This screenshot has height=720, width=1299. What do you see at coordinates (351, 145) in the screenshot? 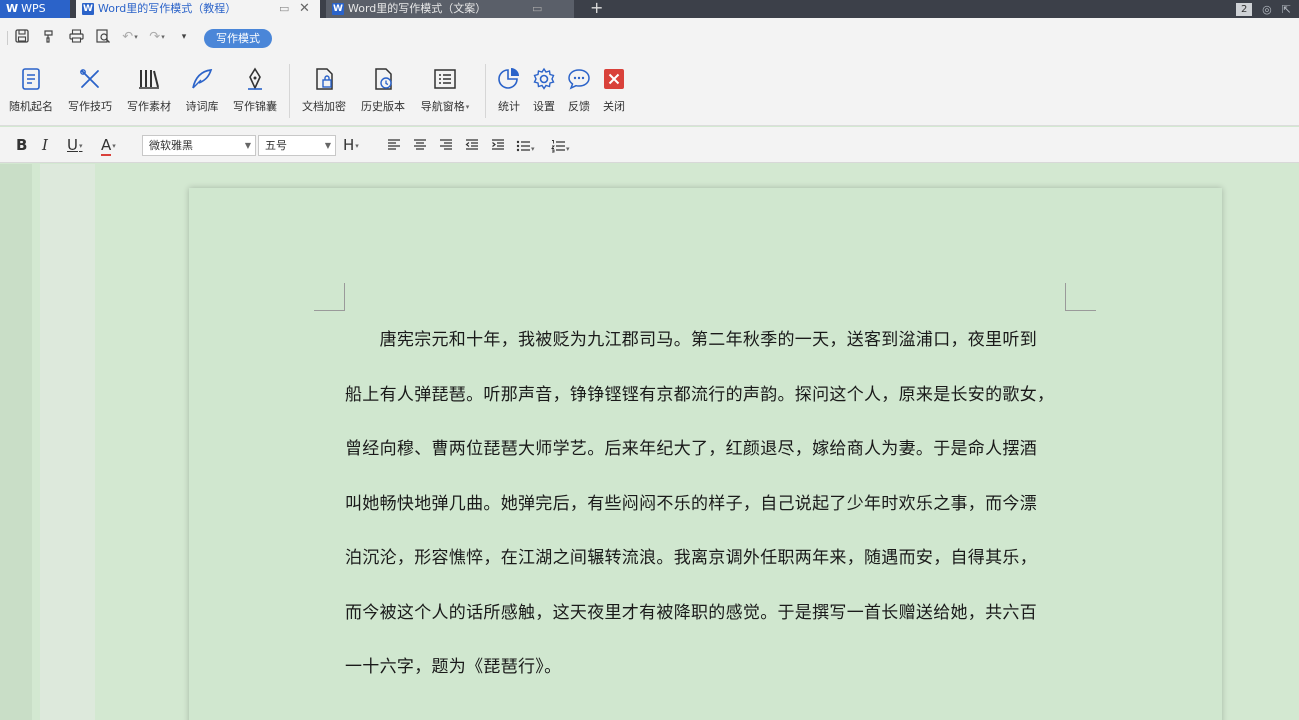
I see `heading-button: H▾` at bounding box center [351, 145].